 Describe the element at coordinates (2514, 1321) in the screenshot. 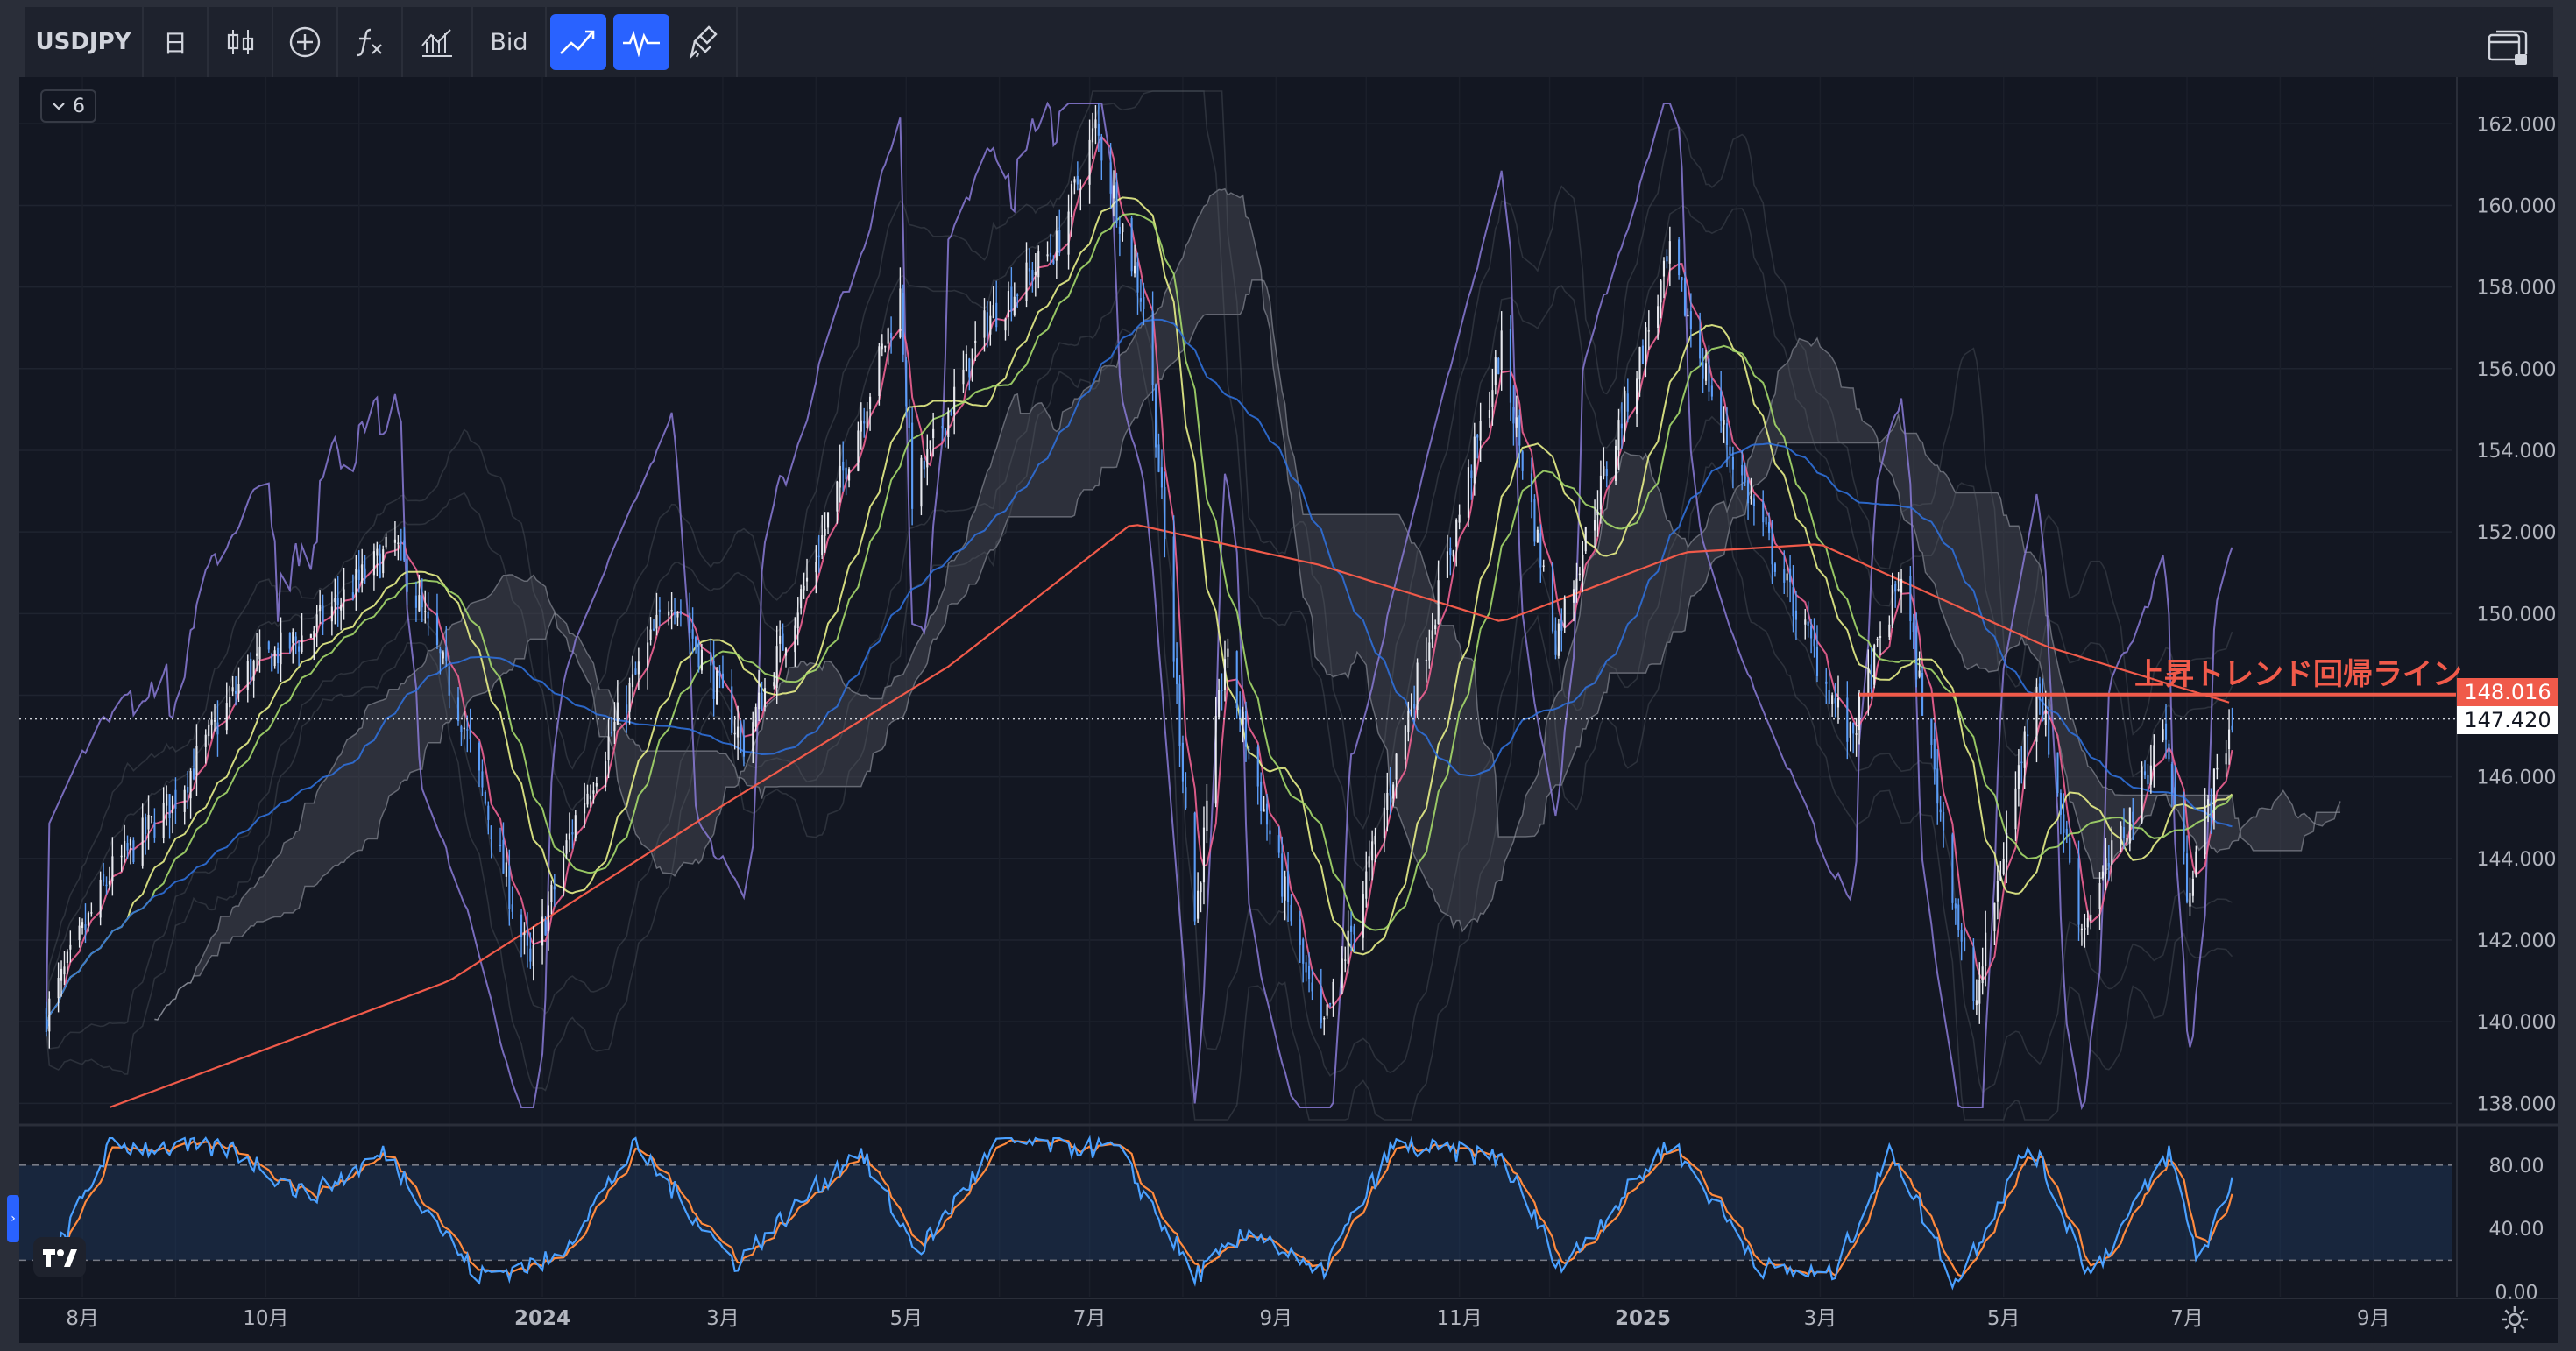

I see `chart-settings-button` at that location.